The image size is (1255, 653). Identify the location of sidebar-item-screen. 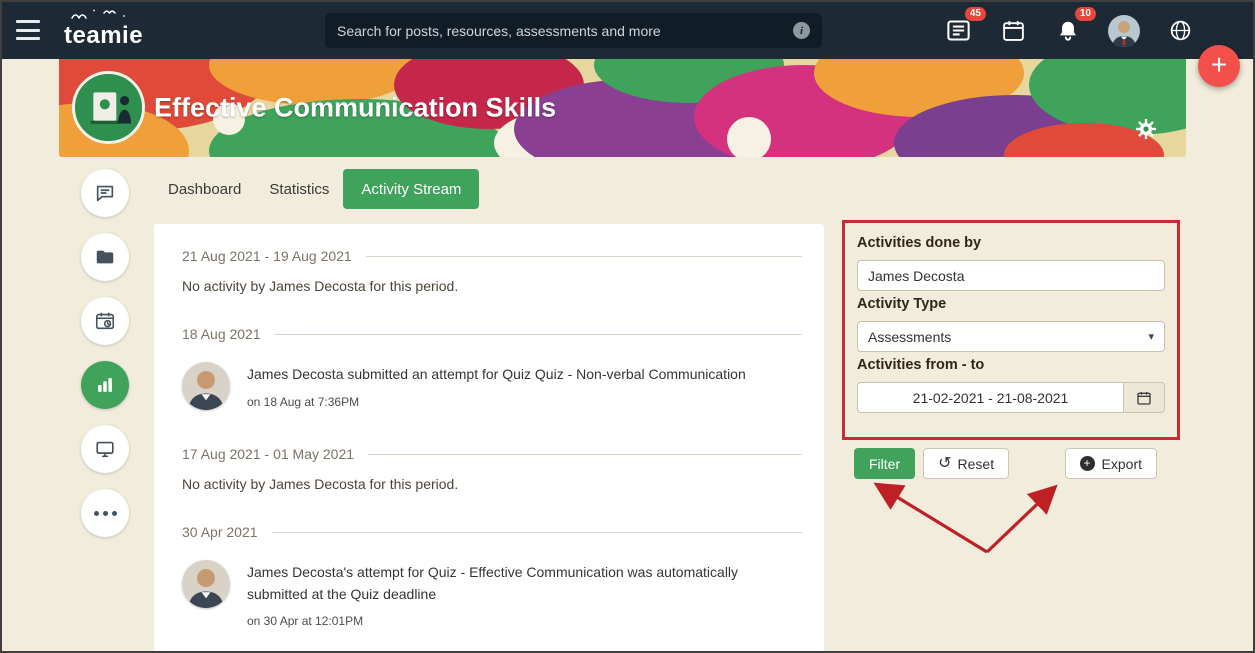
(105, 449).